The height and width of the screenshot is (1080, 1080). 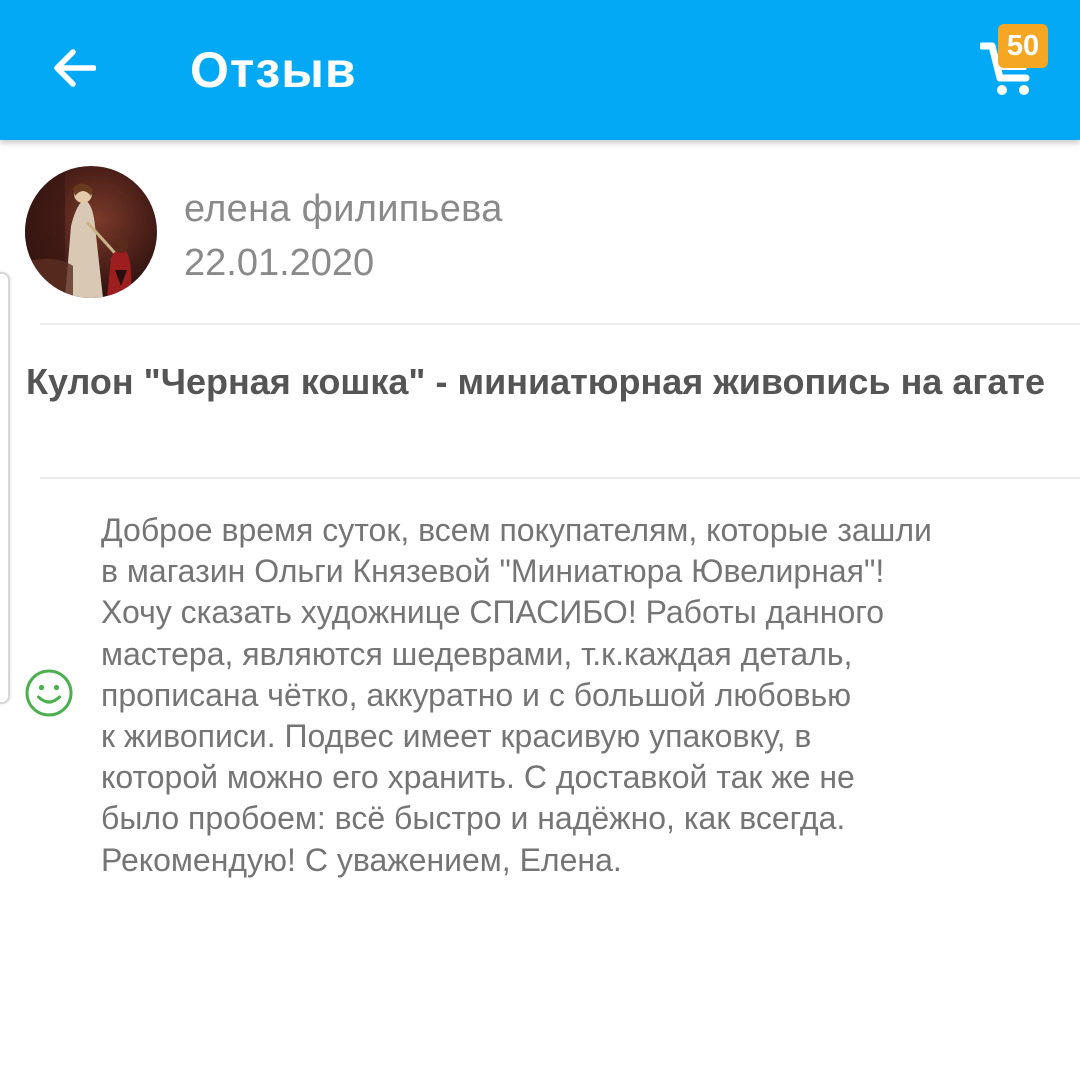 I want to click on user-avatar, so click(x=91, y=232).